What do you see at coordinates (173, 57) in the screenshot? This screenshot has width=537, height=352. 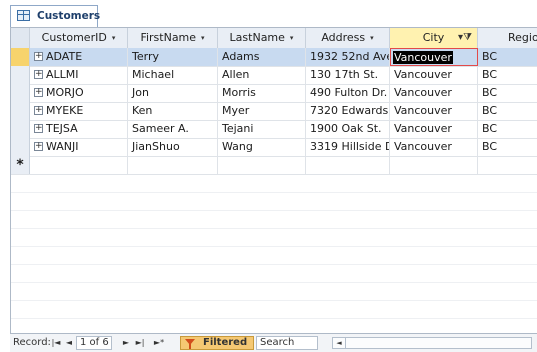 I see `cell-firstname: Terry` at bounding box center [173, 57].